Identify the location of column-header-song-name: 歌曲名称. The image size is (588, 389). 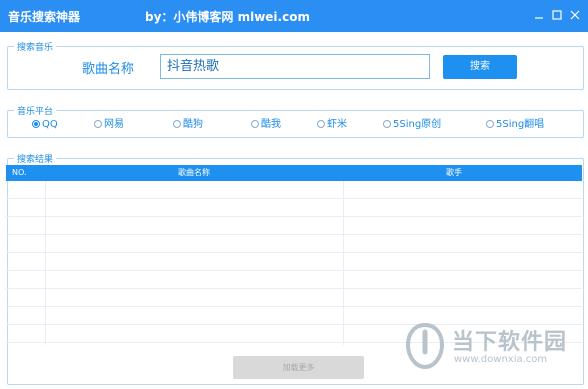
(194, 173).